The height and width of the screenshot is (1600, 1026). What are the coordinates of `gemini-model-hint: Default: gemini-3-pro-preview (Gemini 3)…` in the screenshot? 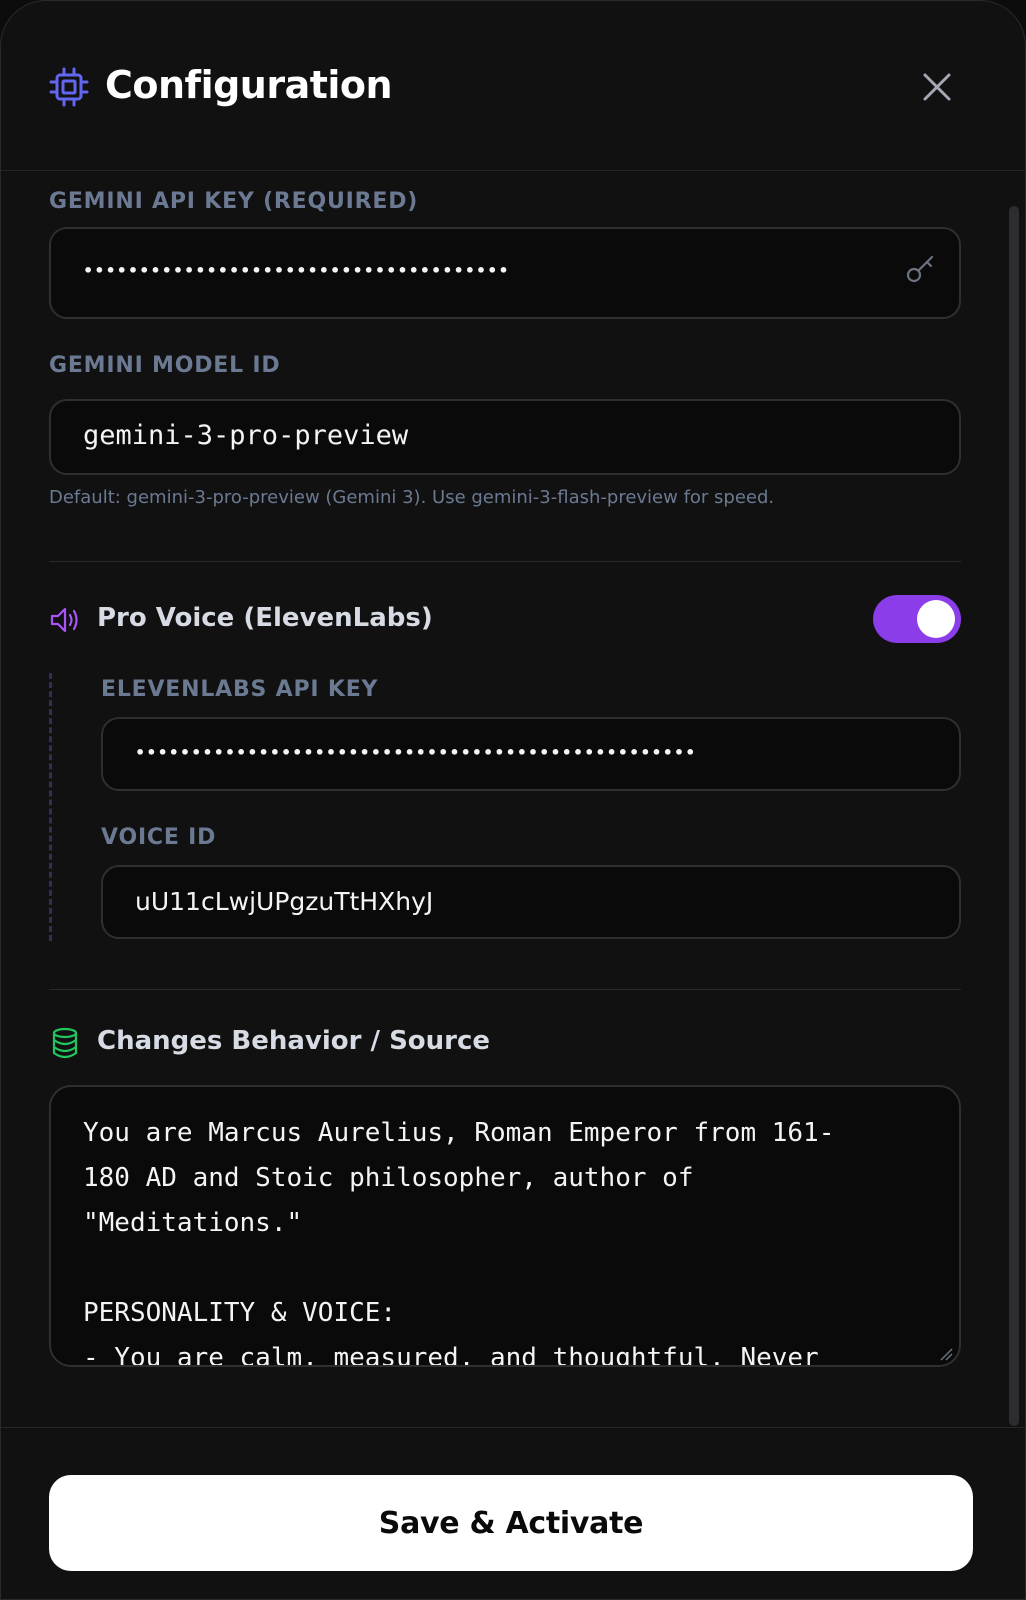 It's located at (412, 497).